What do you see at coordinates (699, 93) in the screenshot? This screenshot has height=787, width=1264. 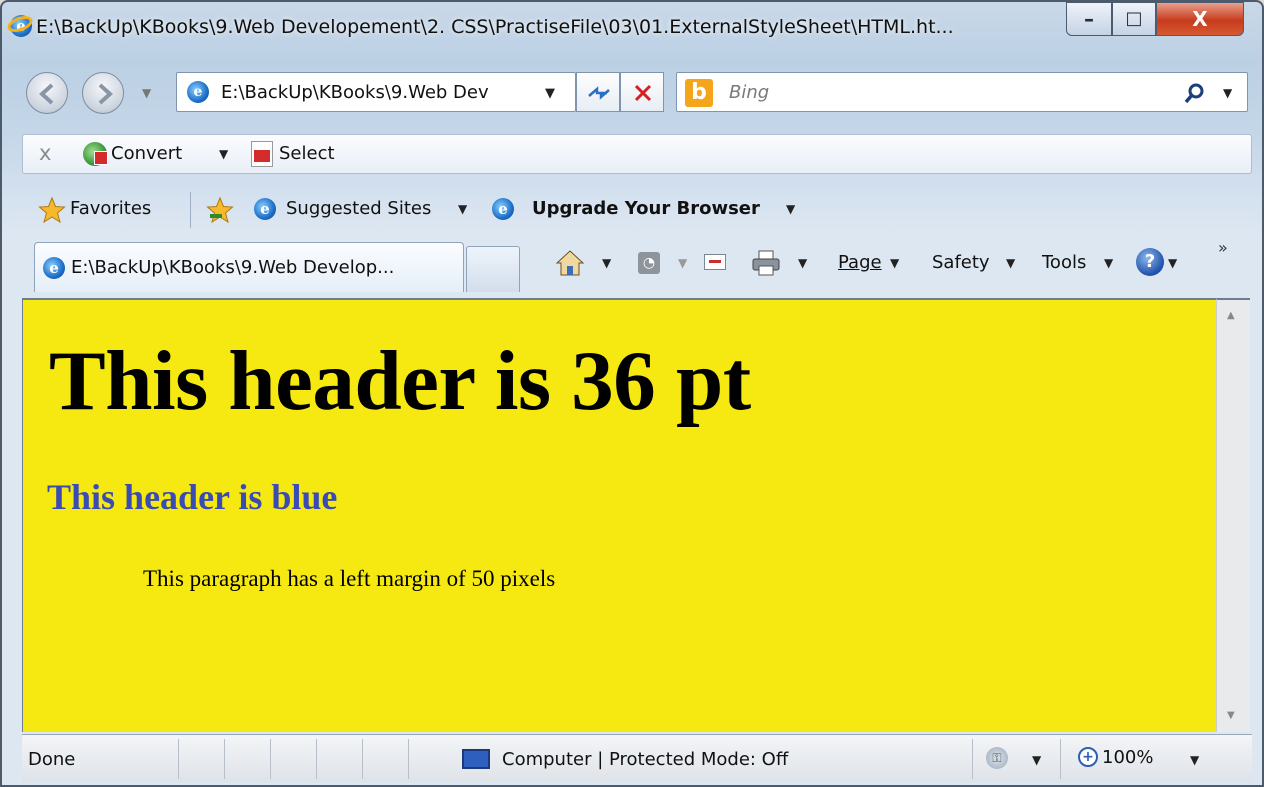 I see `bing-logo-icon: b` at bounding box center [699, 93].